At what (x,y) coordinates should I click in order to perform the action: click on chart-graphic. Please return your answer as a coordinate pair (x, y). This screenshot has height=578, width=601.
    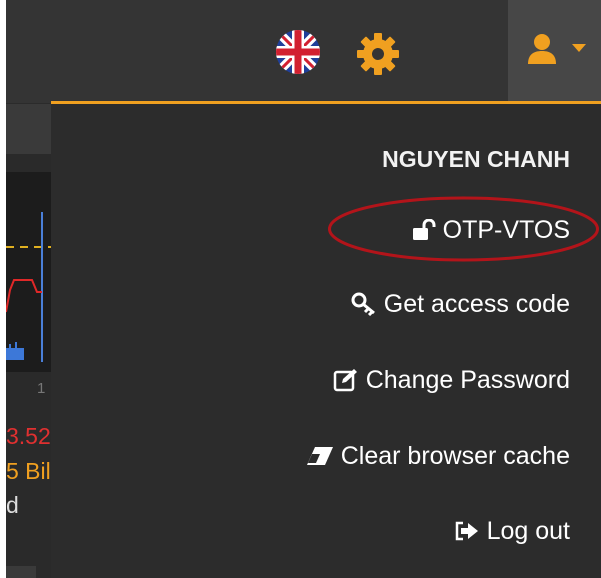
    Looking at the image, I should click on (28, 287).